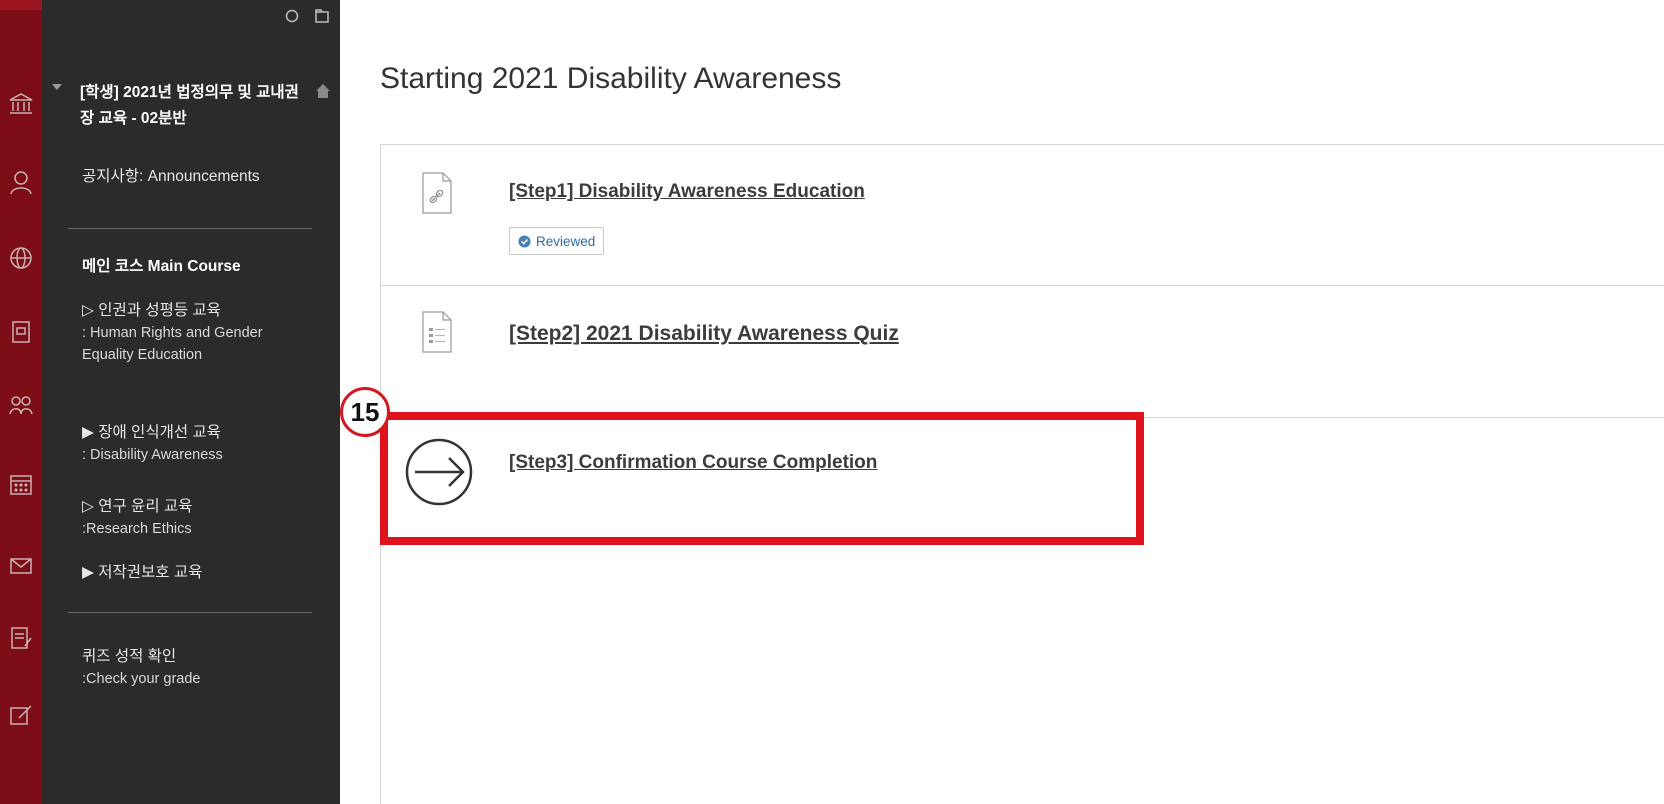 This screenshot has width=1664, height=804. What do you see at coordinates (21, 182) in the screenshot?
I see `profile-icon` at bounding box center [21, 182].